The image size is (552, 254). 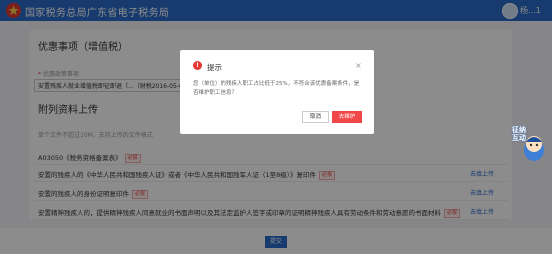 What do you see at coordinates (197, 65) in the screenshot?
I see `warning-icon: !` at bounding box center [197, 65].